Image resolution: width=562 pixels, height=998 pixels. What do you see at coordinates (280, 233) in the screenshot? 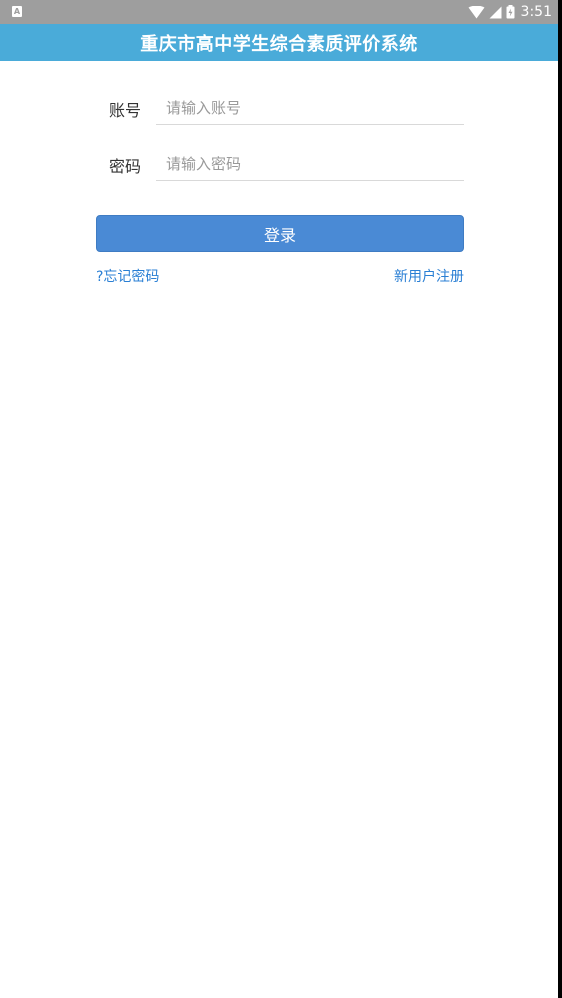
I see `login-button: 登录` at bounding box center [280, 233].